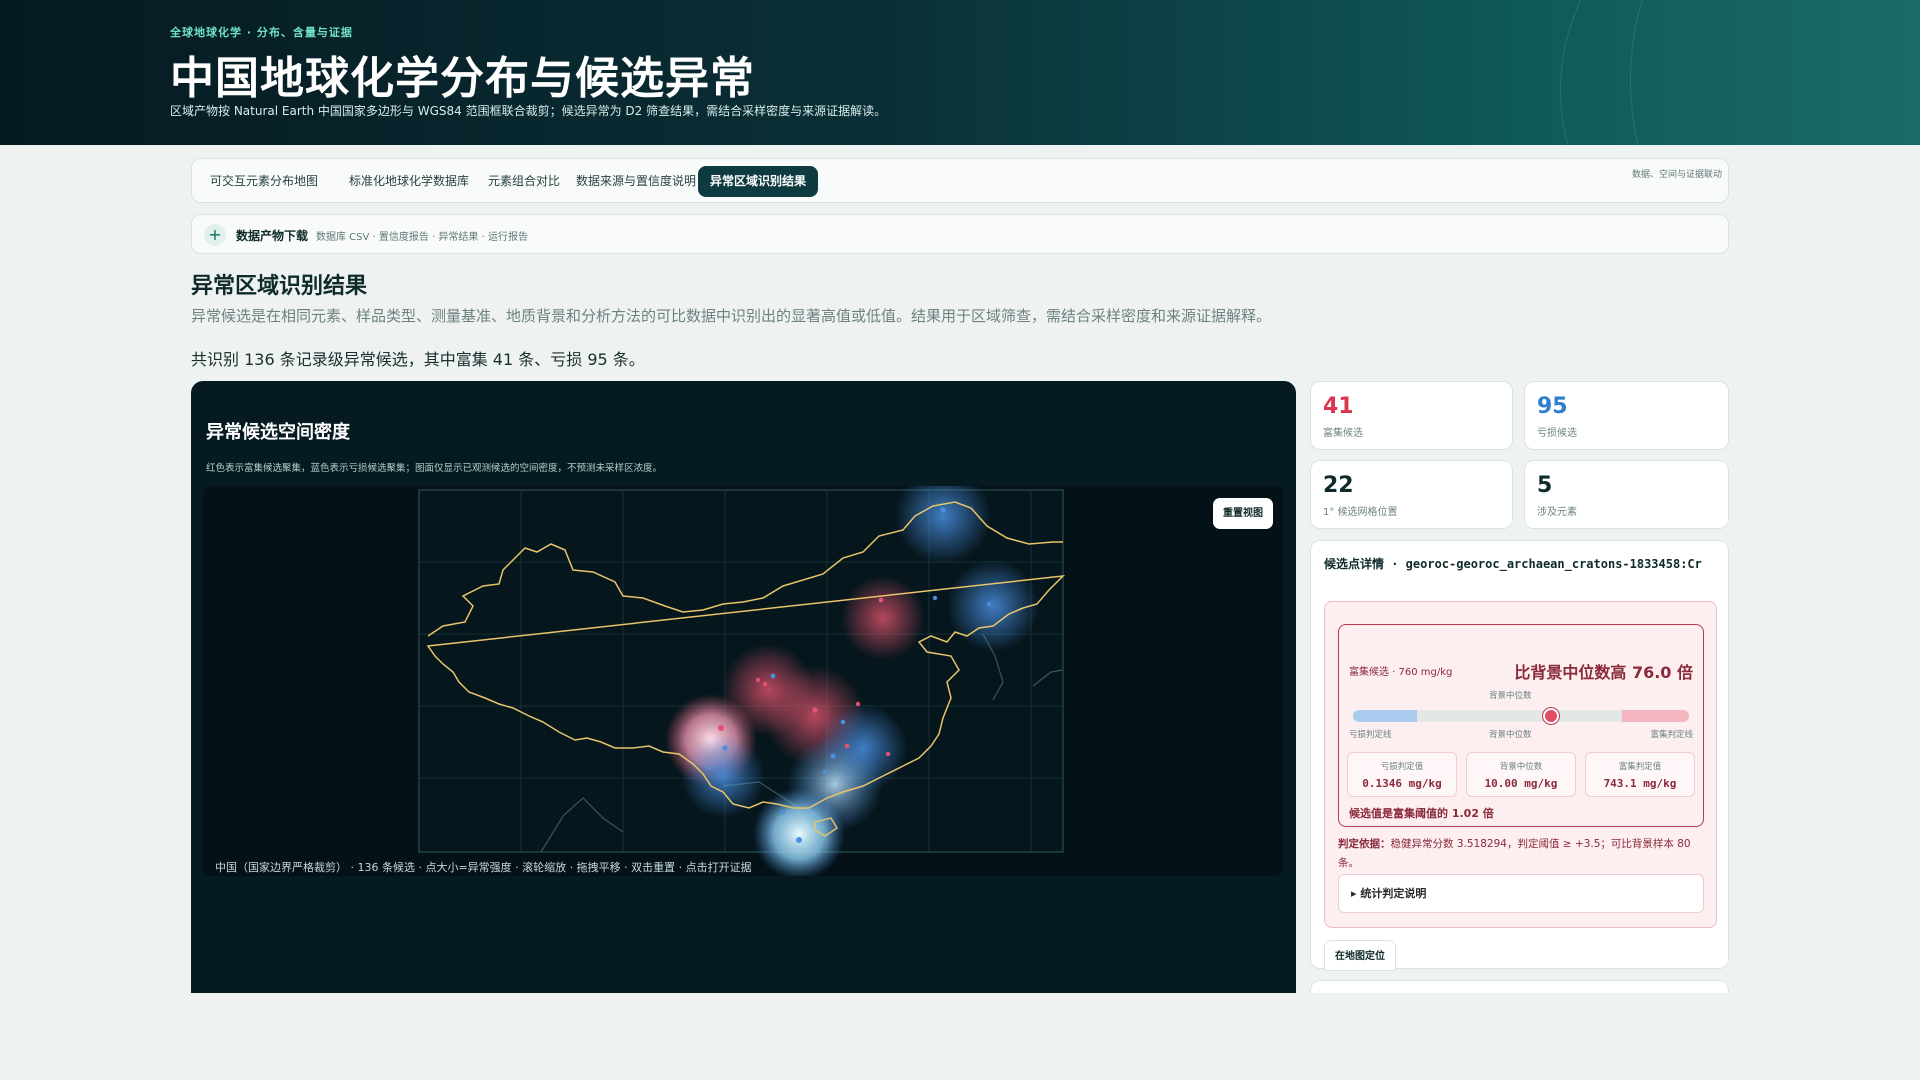 Image resolution: width=1920 pixels, height=1080 pixels. I want to click on stat-value: 22, so click(1338, 485).